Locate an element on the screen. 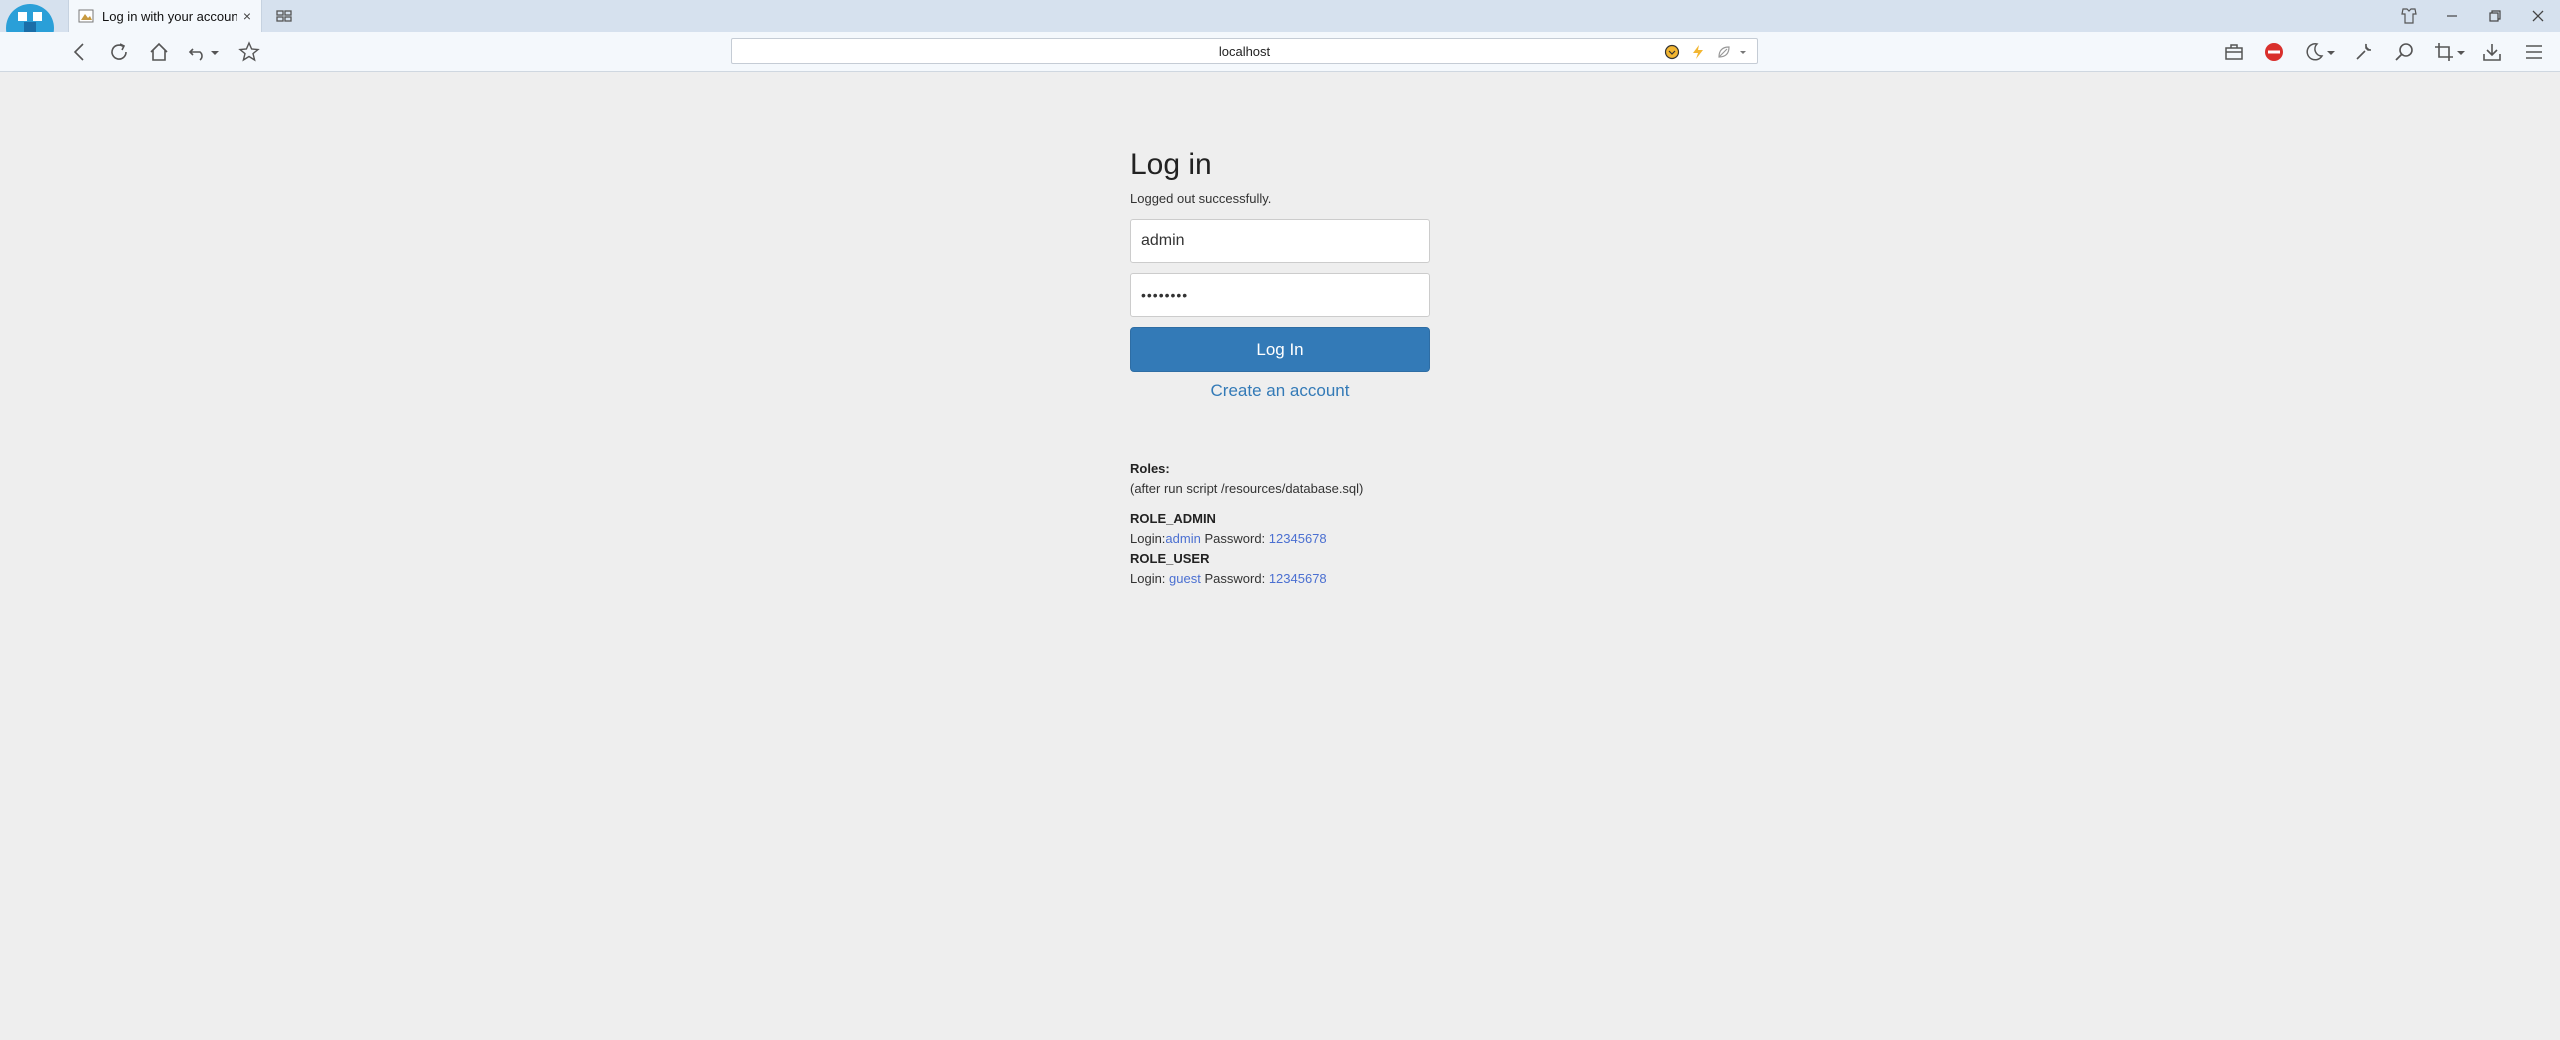 This screenshot has width=2560, height=1040. crop-icon is located at coordinates (2444, 52).